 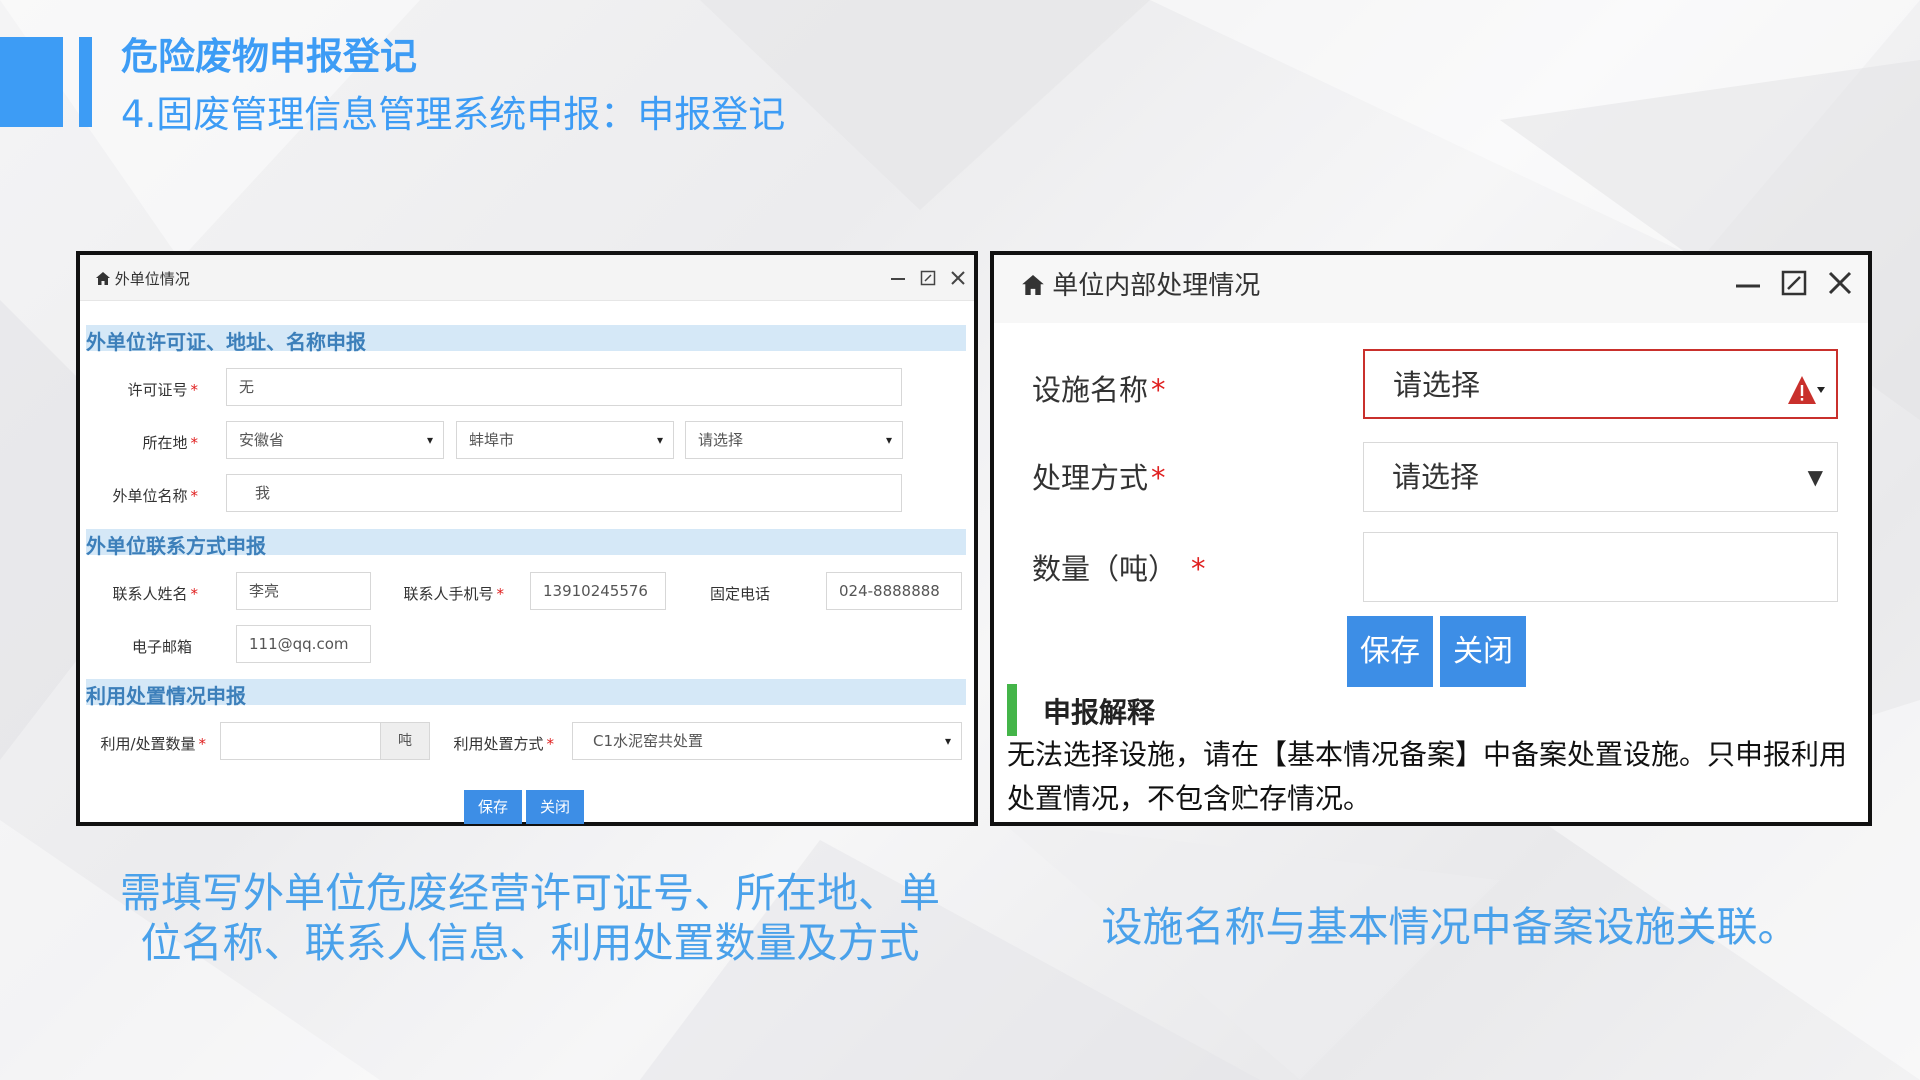 I want to click on slide-title: 危险废物申报登记, so click(x=269, y=56).